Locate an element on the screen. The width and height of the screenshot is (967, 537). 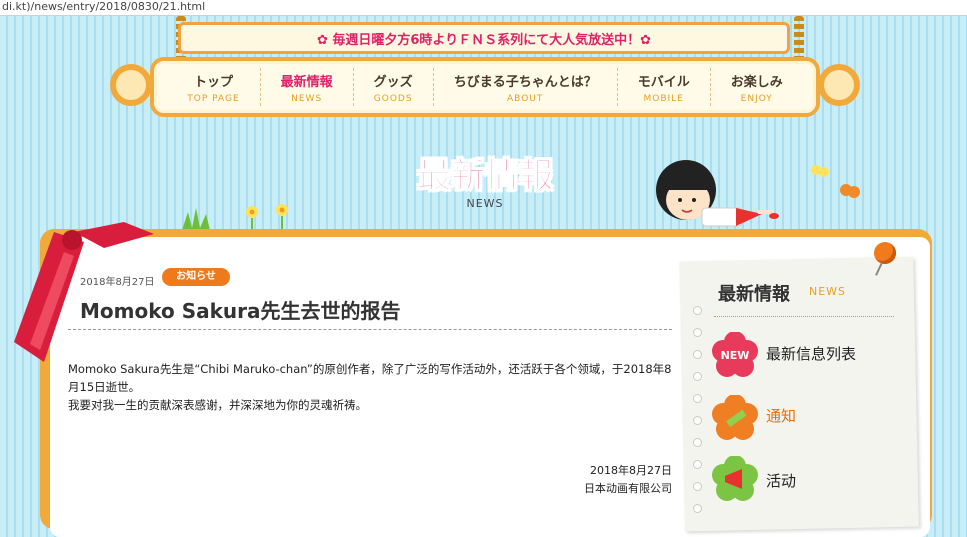
nav-item-enjoy: お楽しみ ENJOY is located at coordinates (757, 87).